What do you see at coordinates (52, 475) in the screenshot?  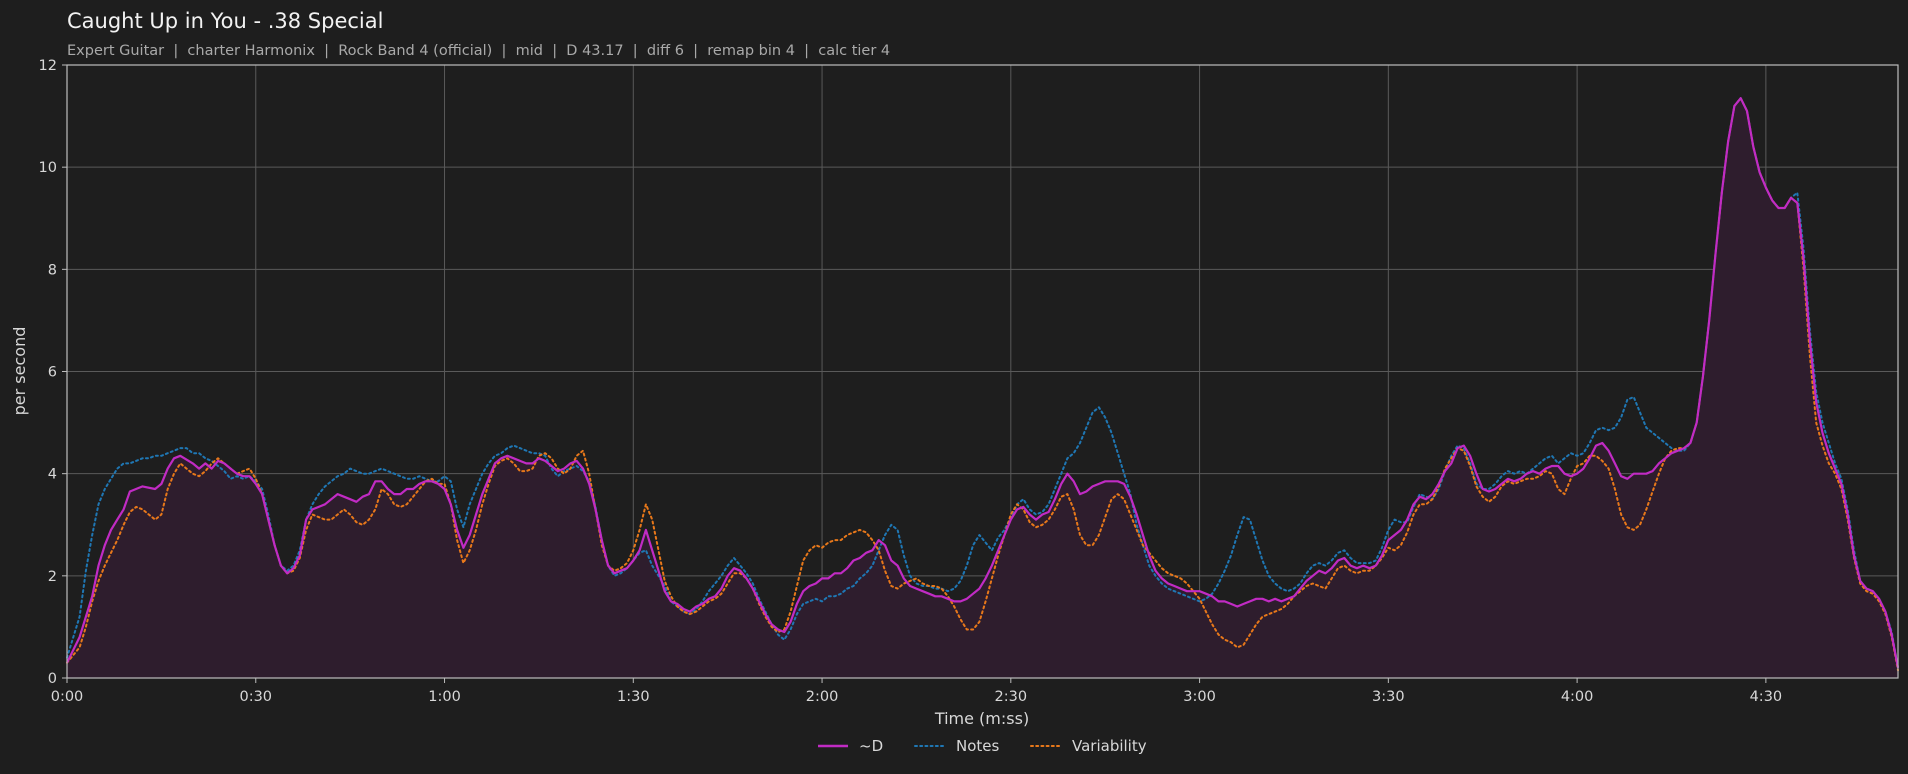 I see `y-tick-label: 4` at bounding box center [52, 475].